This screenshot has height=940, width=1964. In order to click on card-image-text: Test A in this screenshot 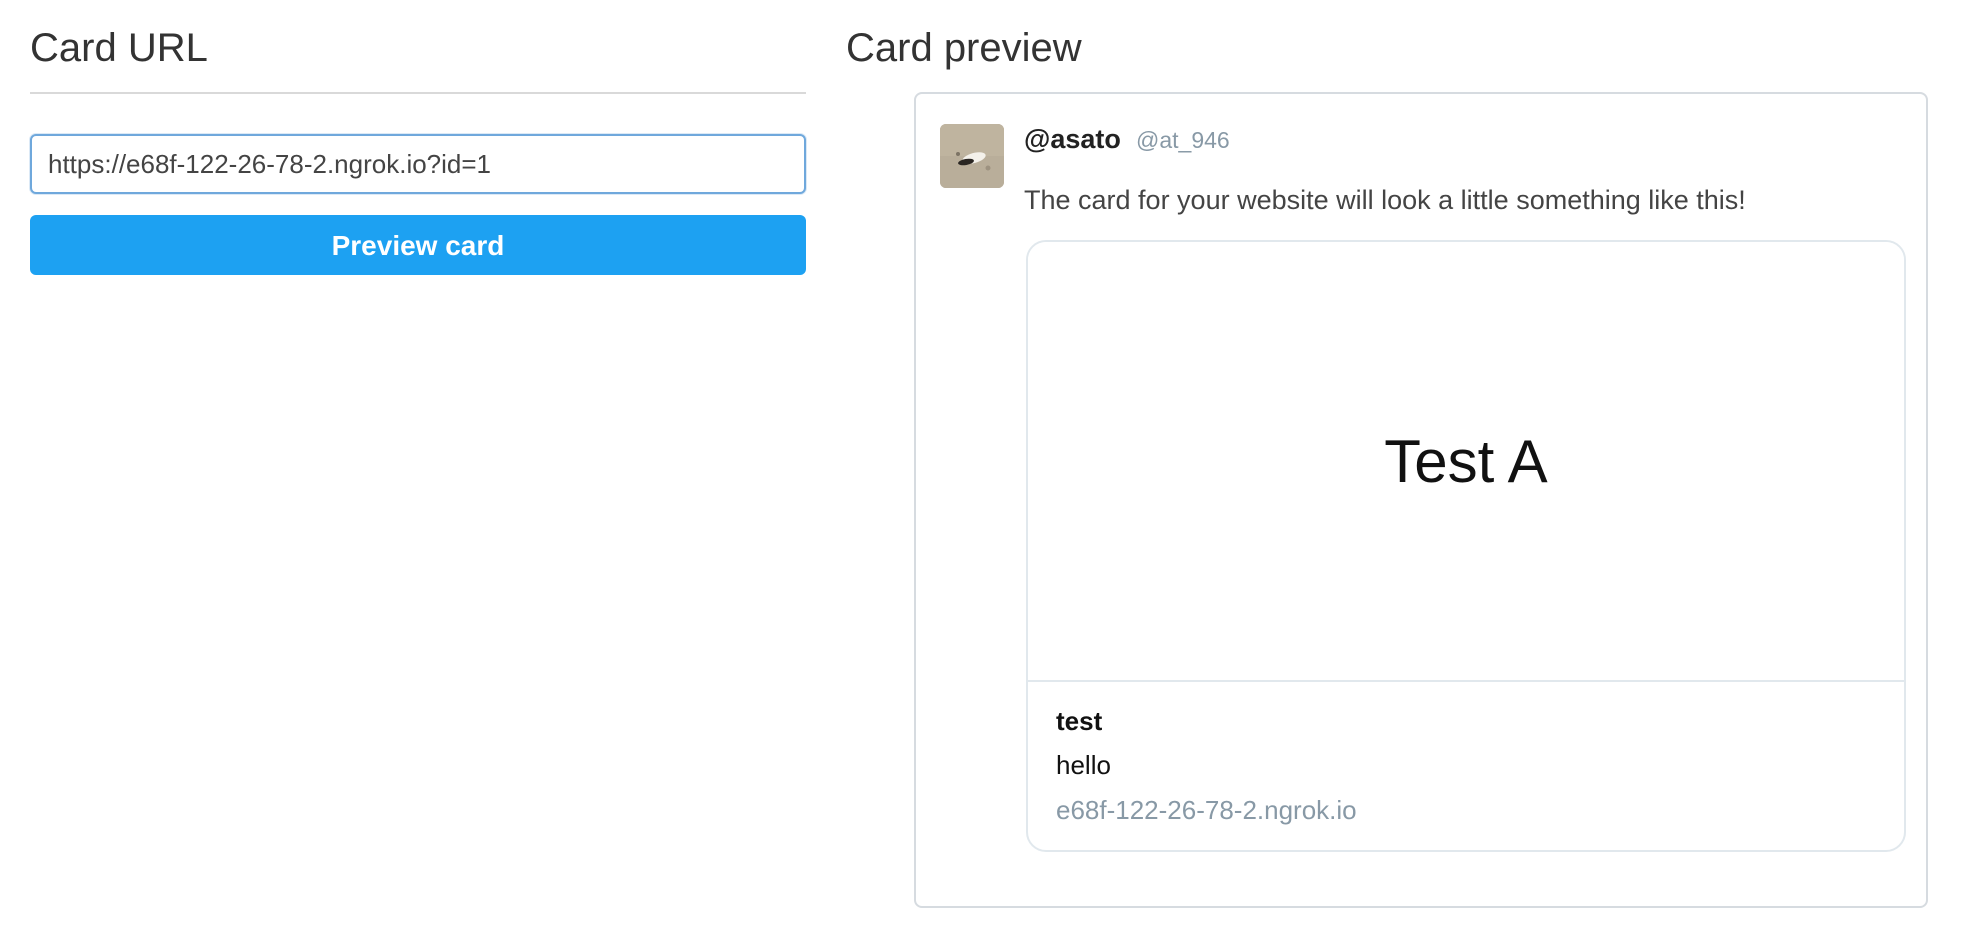, I will do `click(1466, 461)`.